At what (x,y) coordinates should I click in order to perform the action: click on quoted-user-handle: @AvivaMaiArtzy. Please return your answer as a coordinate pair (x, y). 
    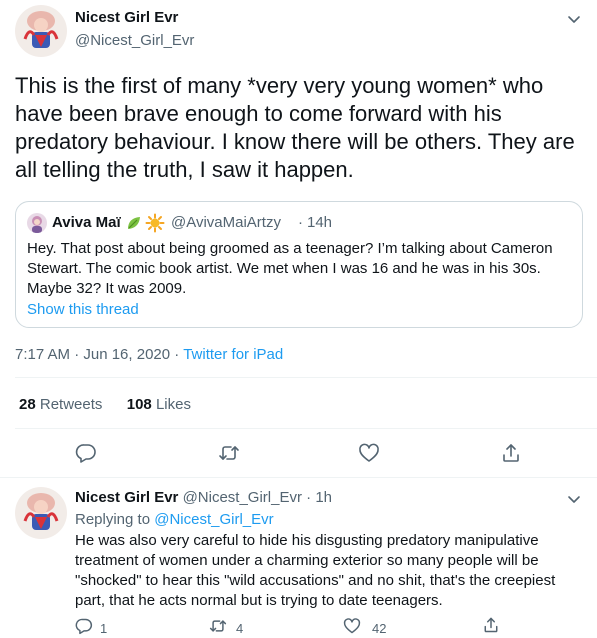
    Looking at the image, I should click on (226, 222).